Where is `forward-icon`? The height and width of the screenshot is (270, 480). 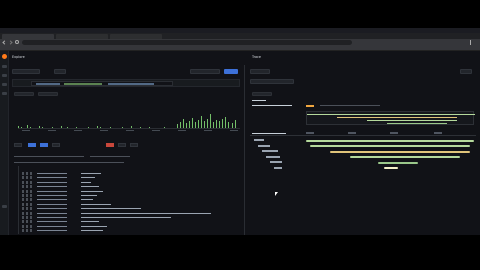
forward-icon is located at coordinates (10, 42).